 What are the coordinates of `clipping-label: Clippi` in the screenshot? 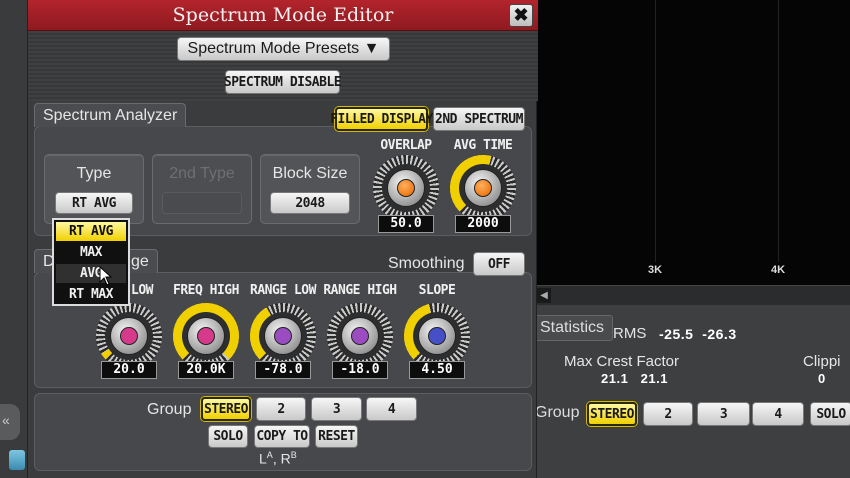 It's located at (822, 361).